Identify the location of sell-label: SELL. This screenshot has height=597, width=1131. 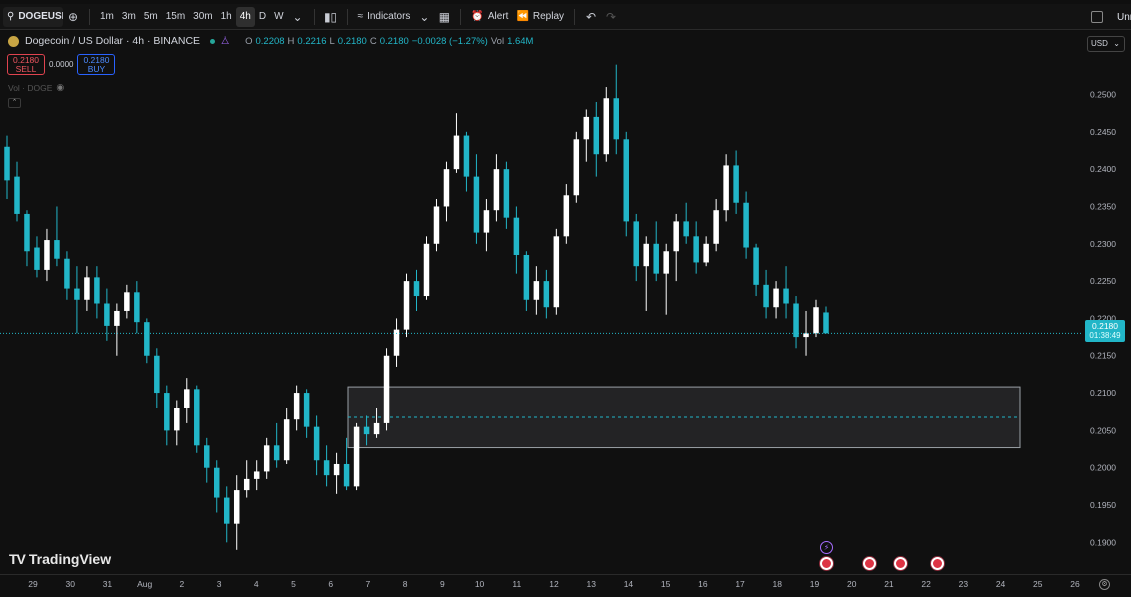
(26, 69).